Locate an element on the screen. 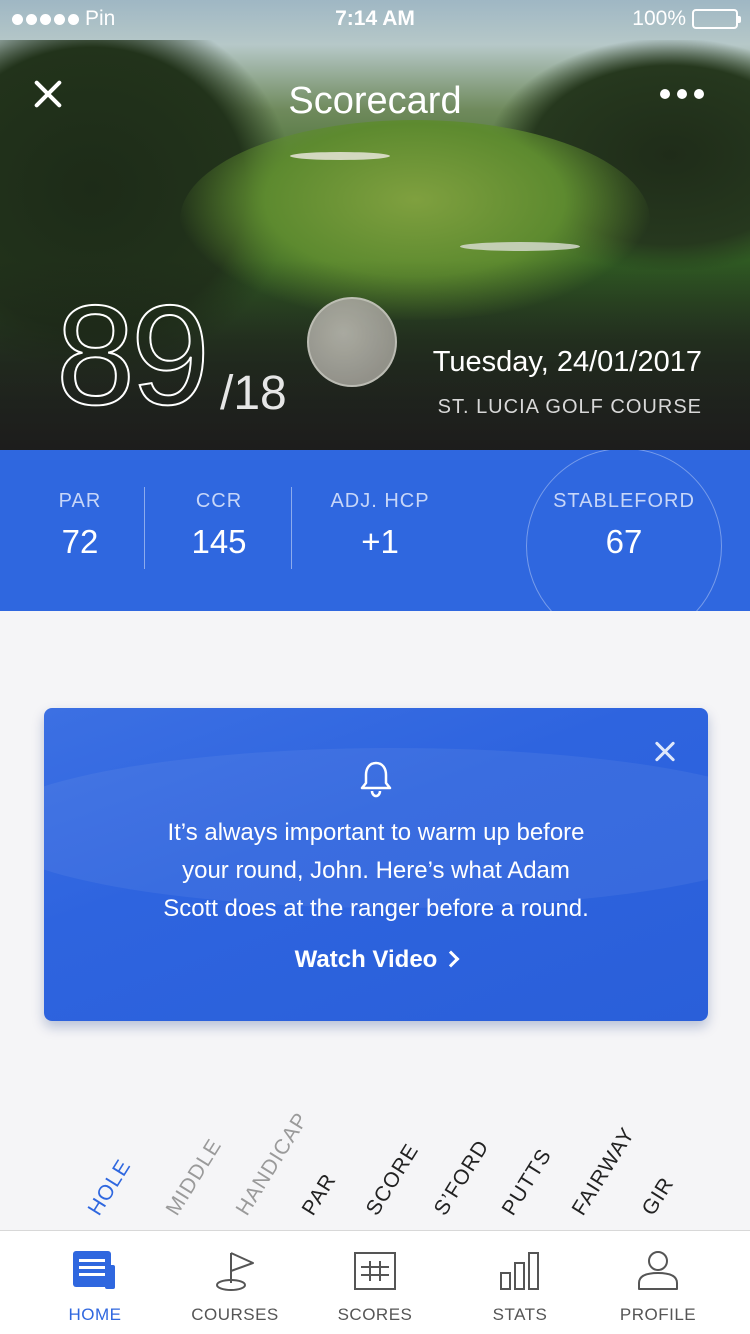 This screenshot has height=1334, width=750. holes-played: /18 is located at coordinates (253, 393).